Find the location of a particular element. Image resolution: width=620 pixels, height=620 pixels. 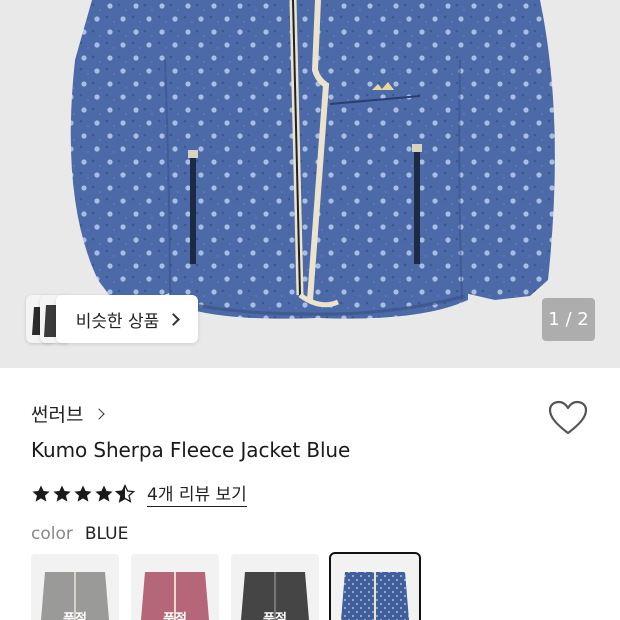

color-swatches: 품절 품절 품절 is located at coordinates (226, 586).